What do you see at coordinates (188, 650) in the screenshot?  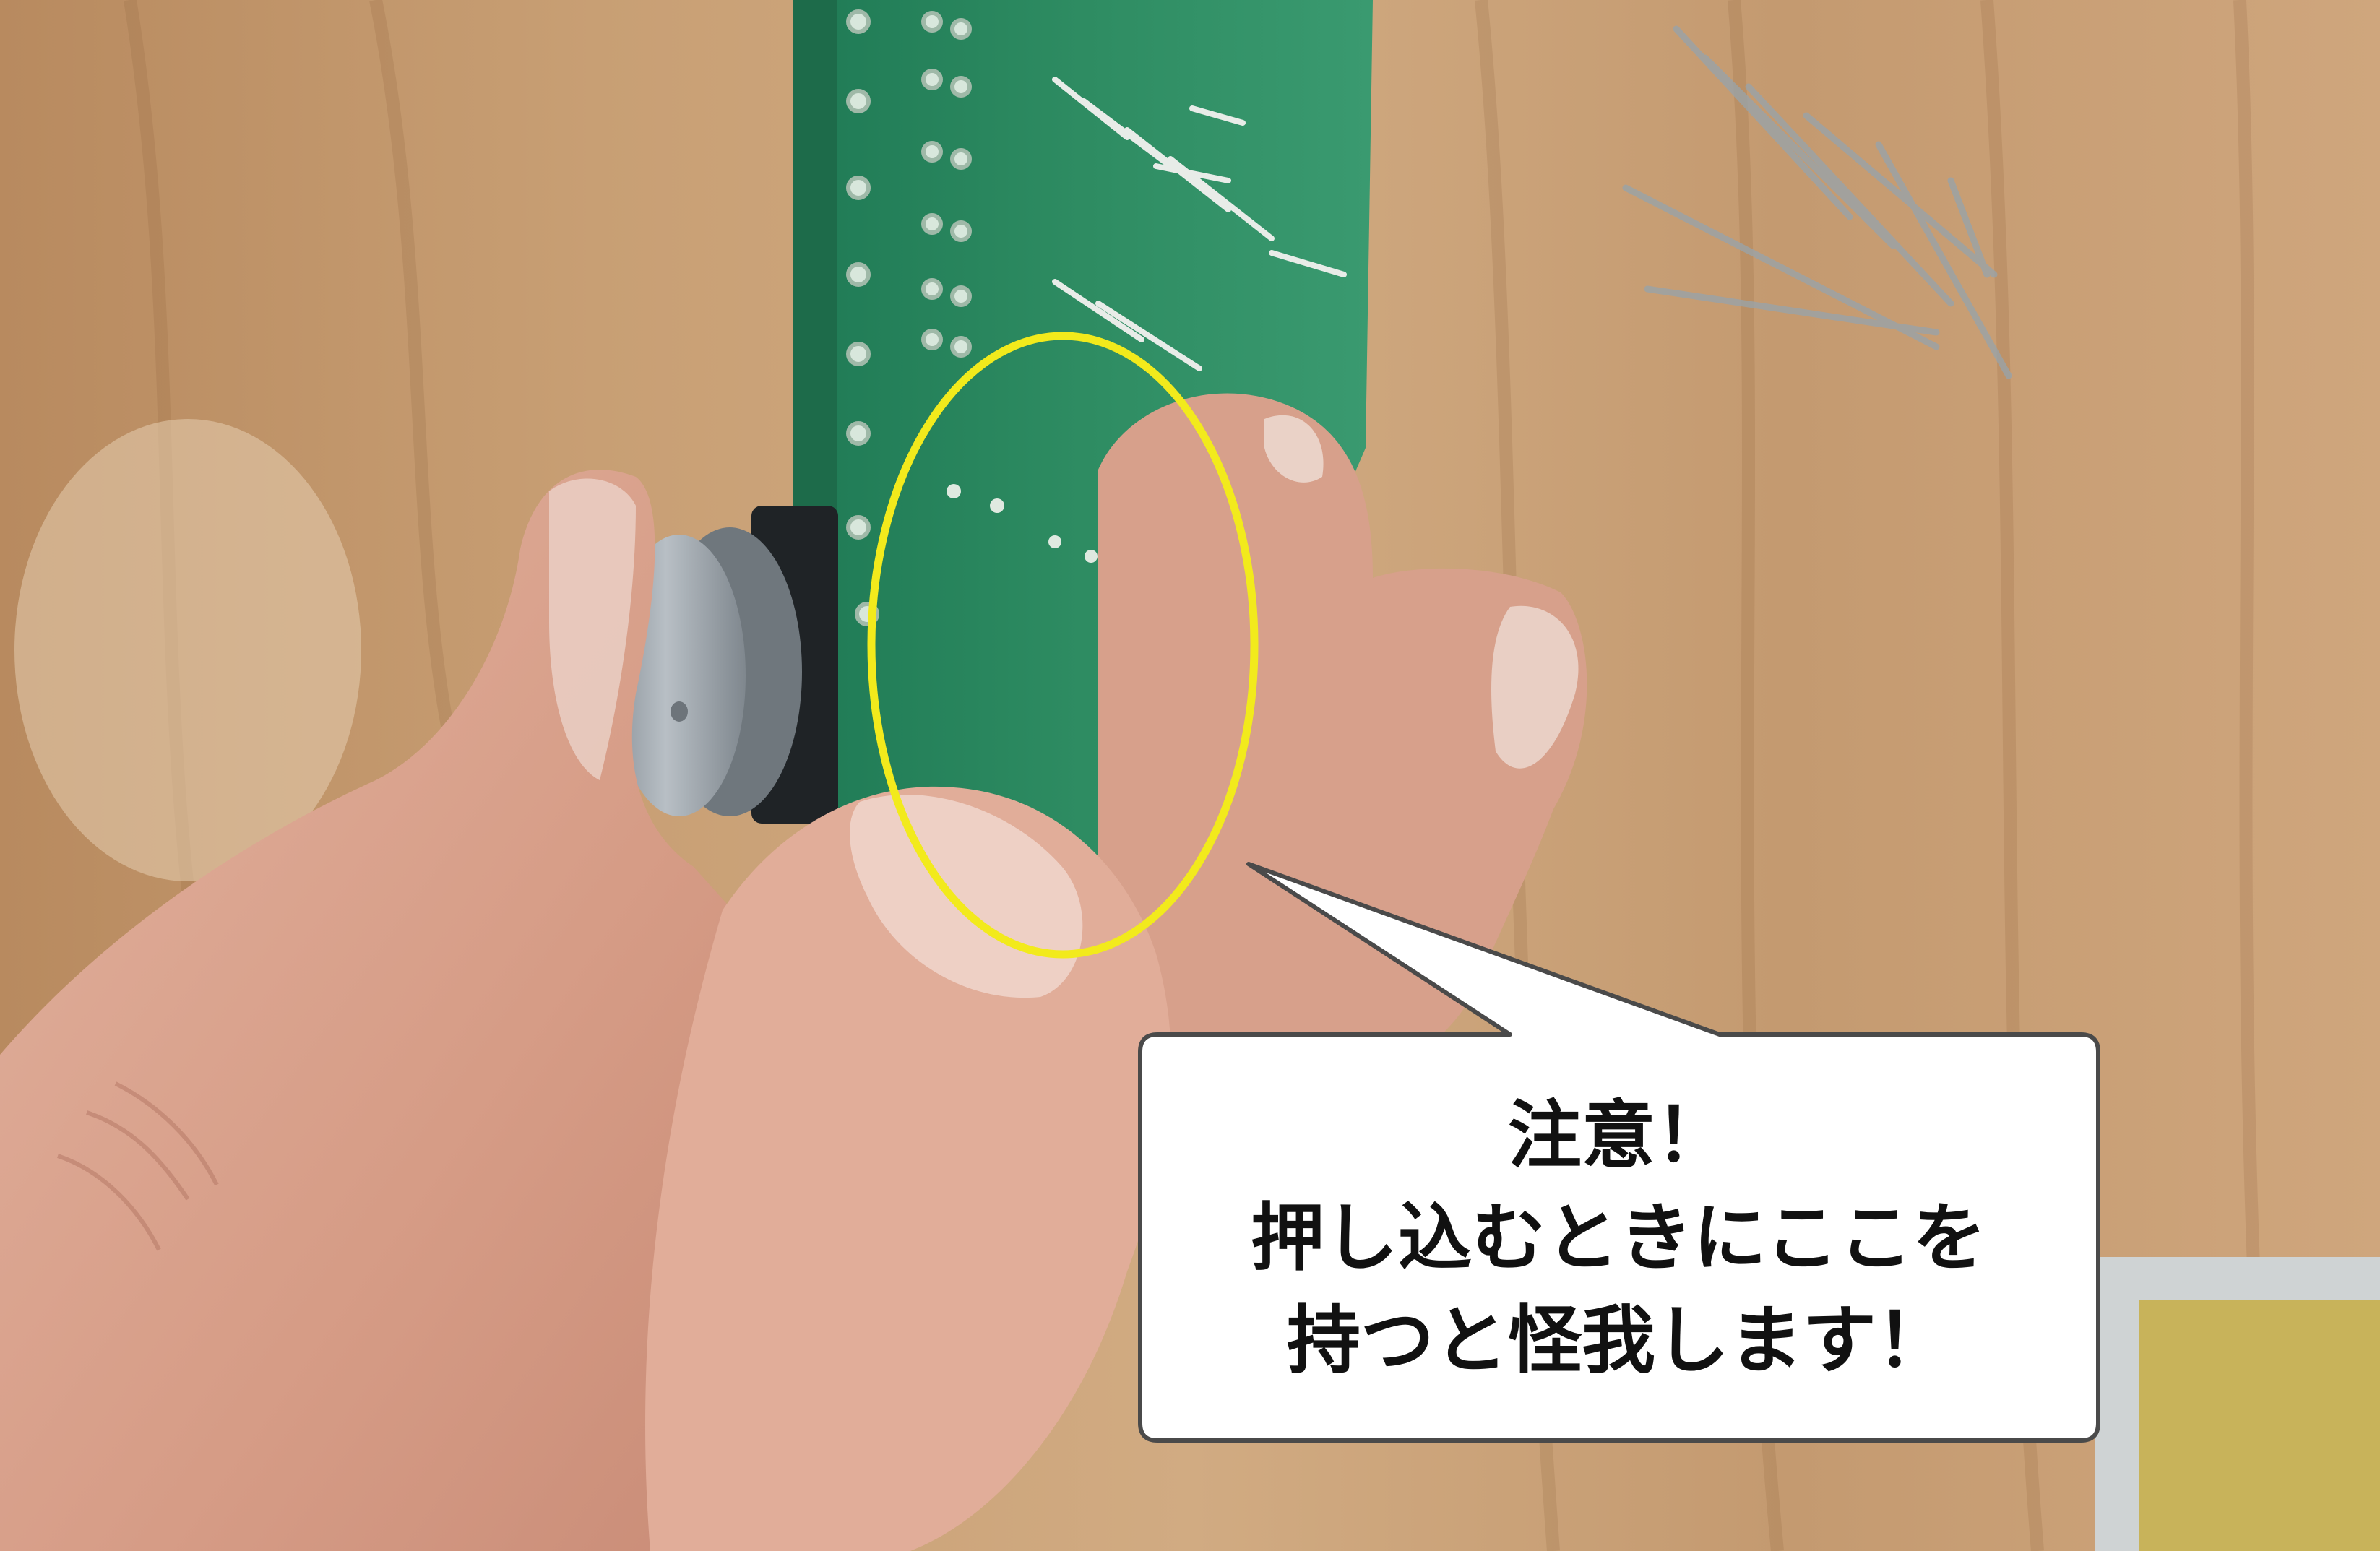 I see `table-light-patch` at bounding box center [188, 650].